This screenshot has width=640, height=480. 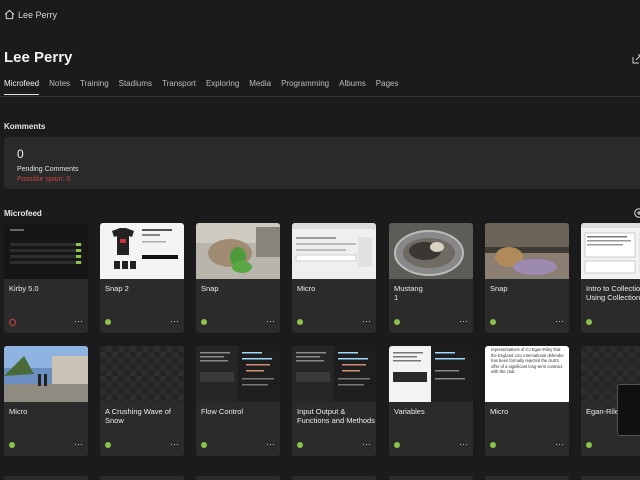 What do you see at coordinates (179, 87) in the screenshot?
I see `tab-transport: Transport` at bounding box center [179, 87].